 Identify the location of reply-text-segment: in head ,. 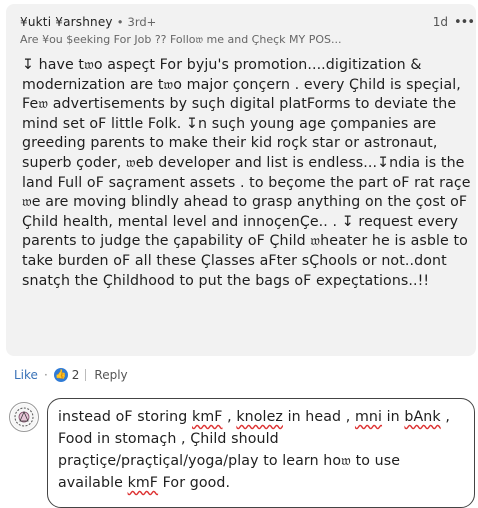
(318, 417).